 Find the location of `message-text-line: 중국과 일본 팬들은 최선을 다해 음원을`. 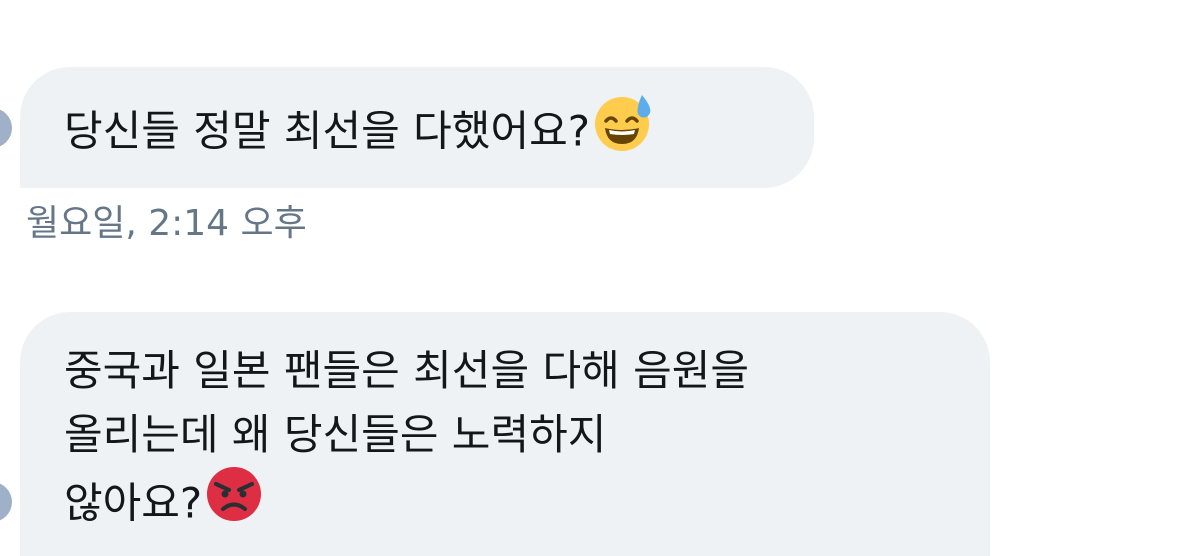

message-text-line: 중국과 일본 팬들은 최선을 다해 음원을 is located at coordinates (406, 370).